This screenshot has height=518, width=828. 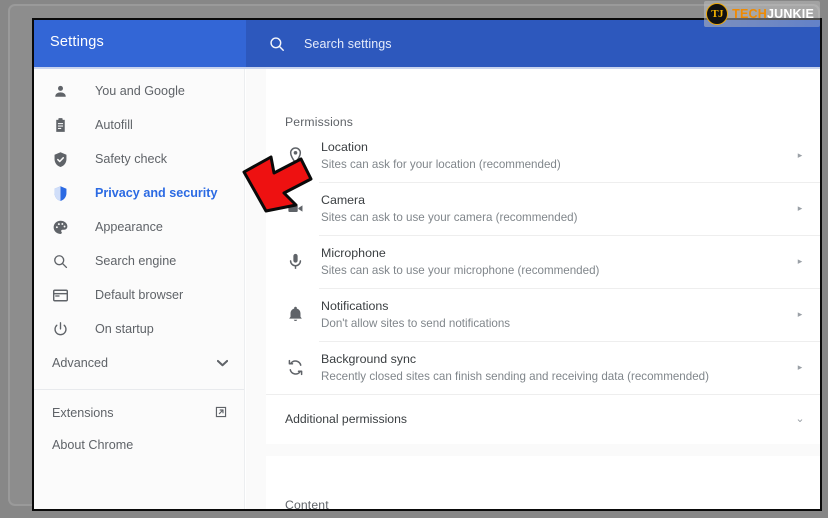 I want to click on microphone-icon, so click(x=295, y=262).